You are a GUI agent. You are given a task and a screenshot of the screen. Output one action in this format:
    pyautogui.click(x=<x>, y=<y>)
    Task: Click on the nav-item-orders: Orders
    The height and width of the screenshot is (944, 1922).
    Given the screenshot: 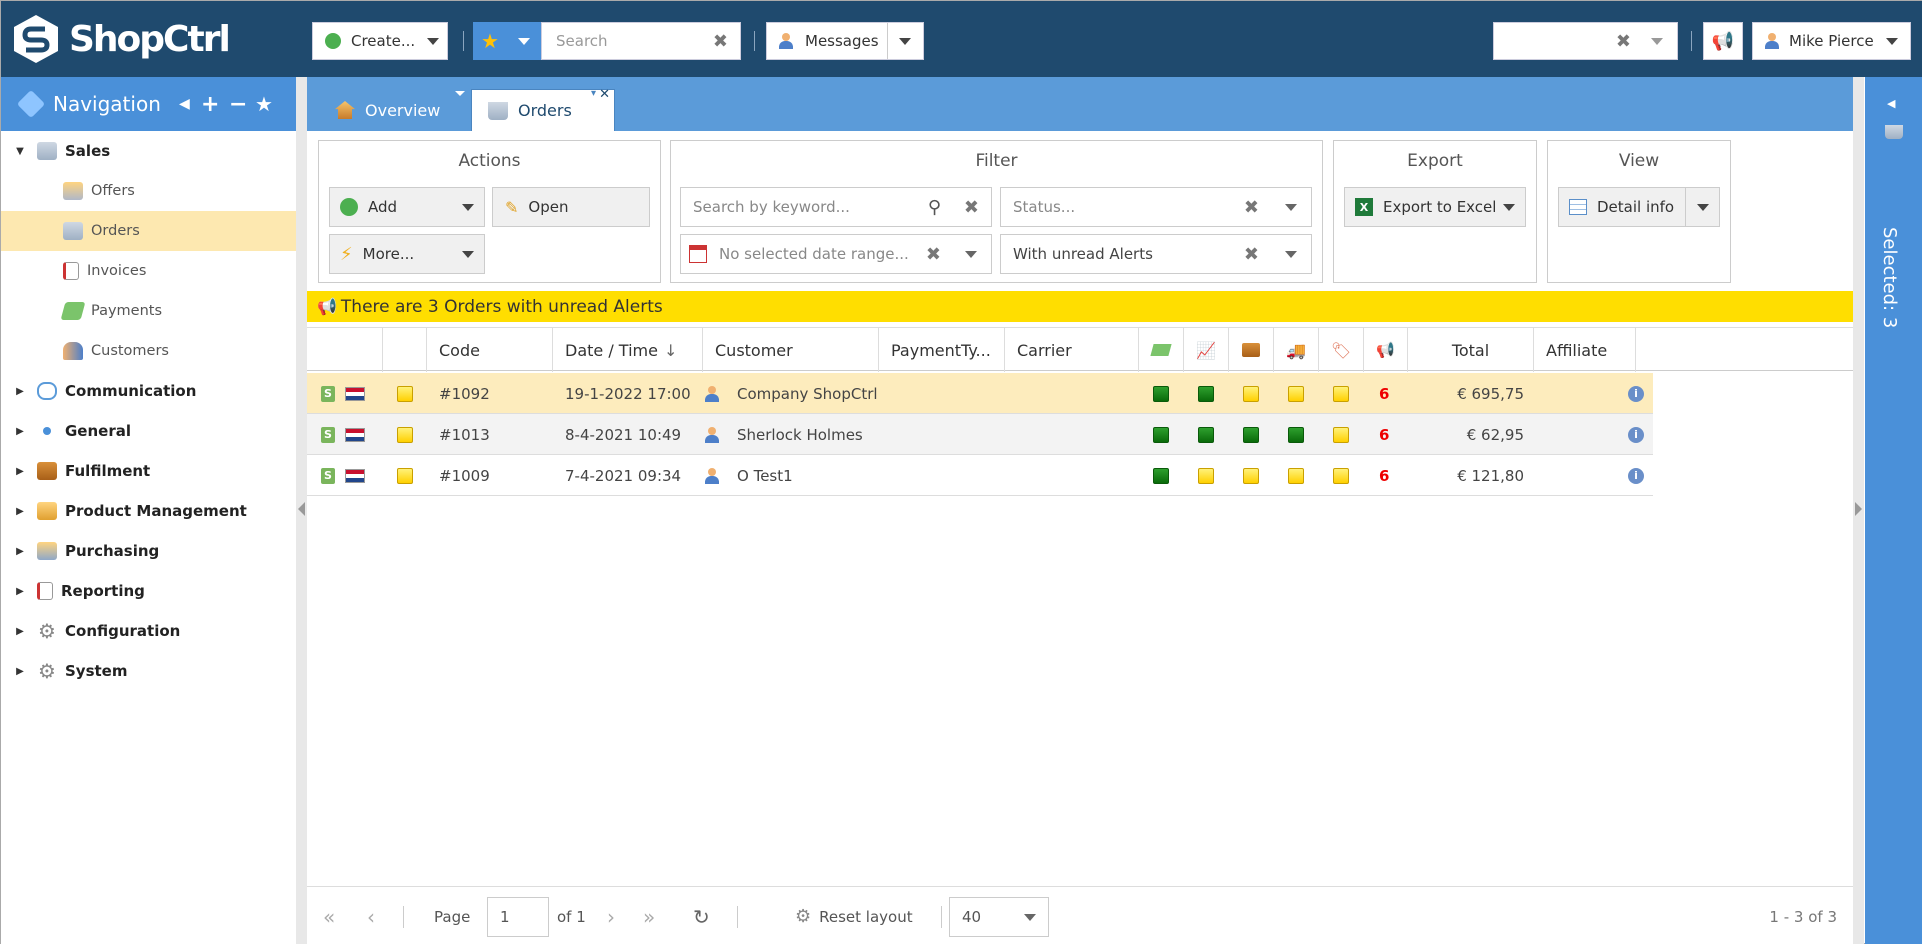 What is the action you would take?
    pyautogui.click(x=148, y=231)
    